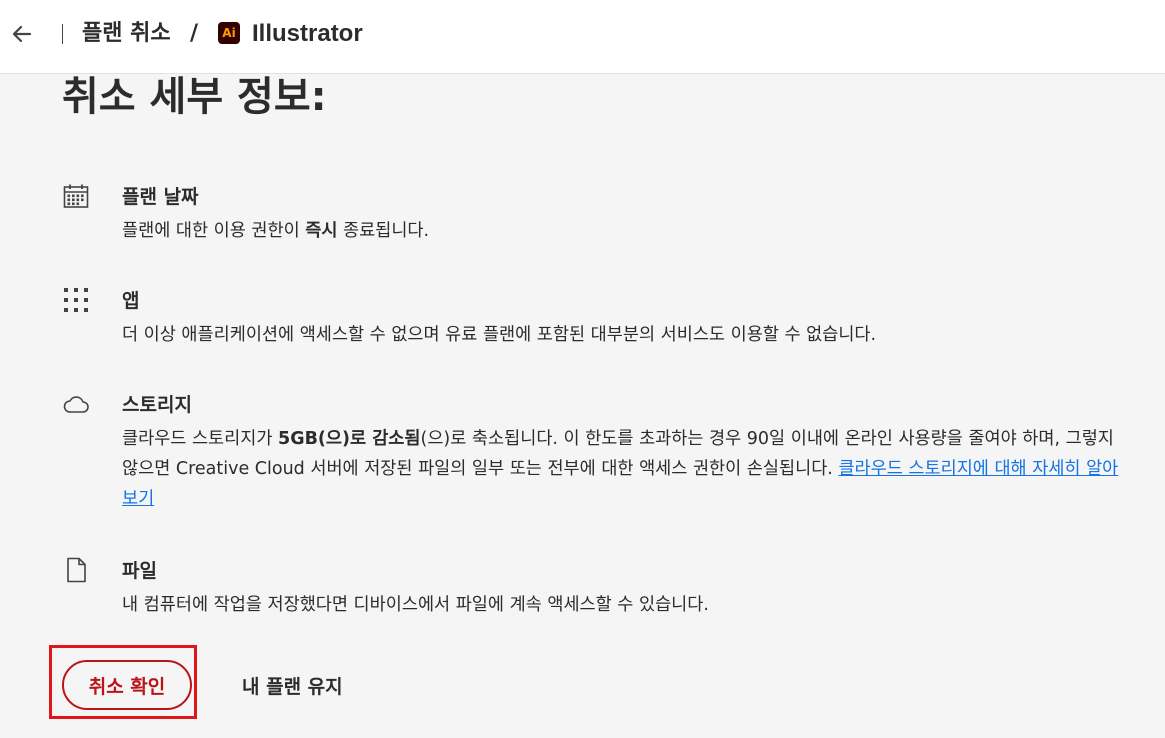 This screenshot has width=1165, height=738. What do you see at coordinates (349, 439) in the screenshot?
I see `emphasis-text: 5GB(으)로 감소됨` at bounding box center [349, 439].